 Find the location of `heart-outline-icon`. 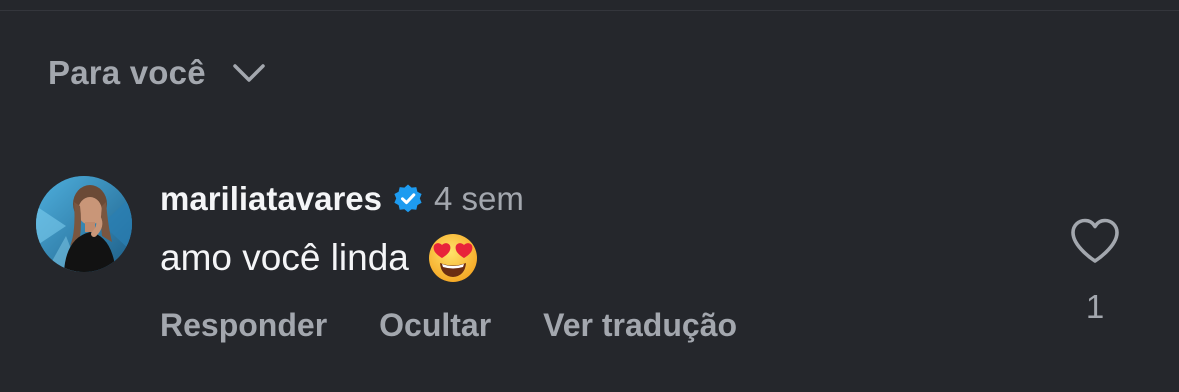

heart-outline-icon is located at coordinates (1095, 240).